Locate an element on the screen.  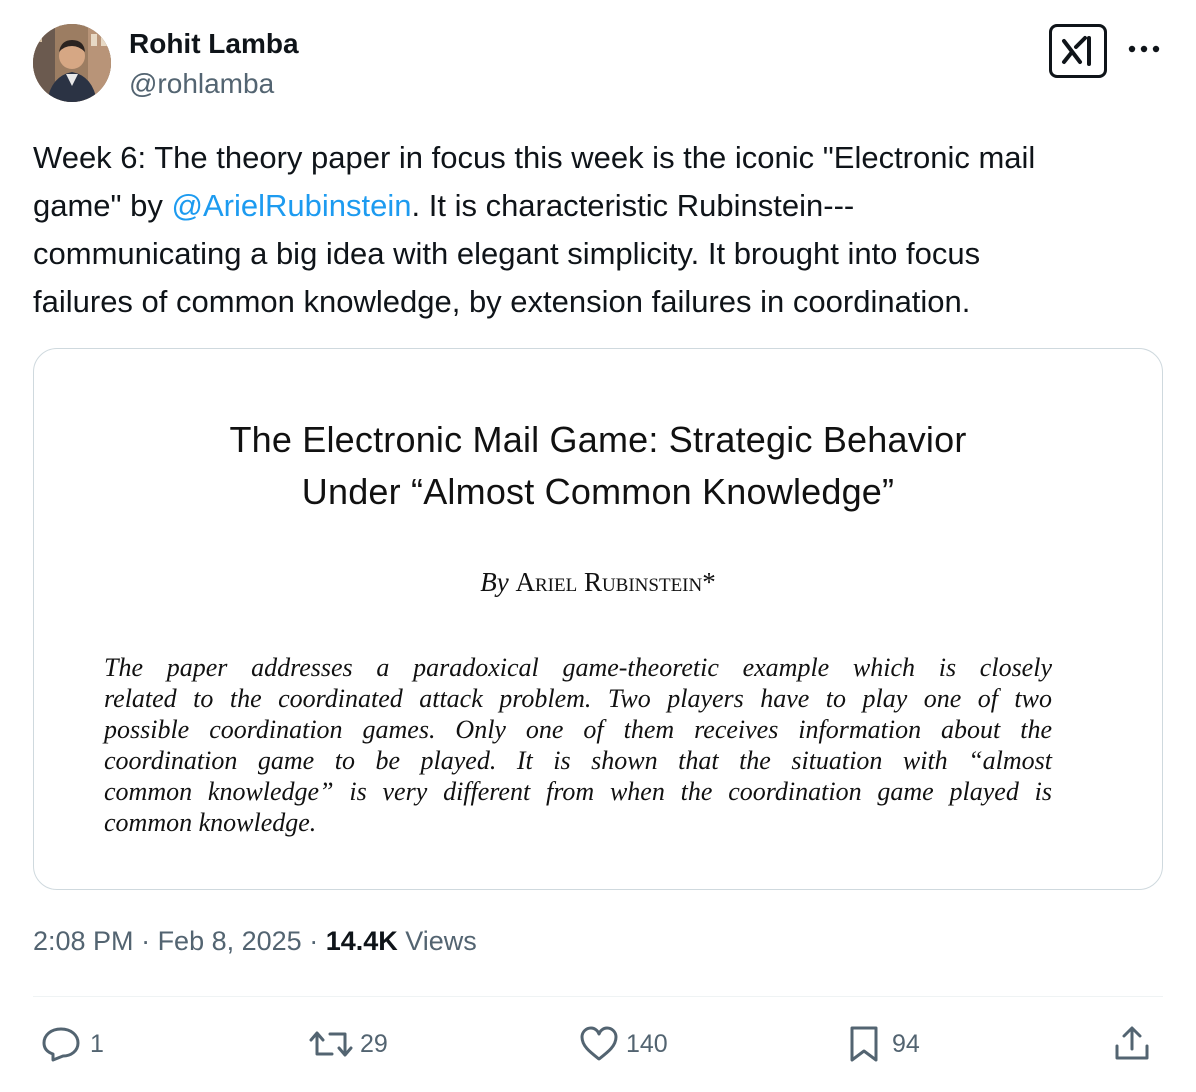
paper-author: By Ariel Rubinstein* is located at coordinates (598, 582).